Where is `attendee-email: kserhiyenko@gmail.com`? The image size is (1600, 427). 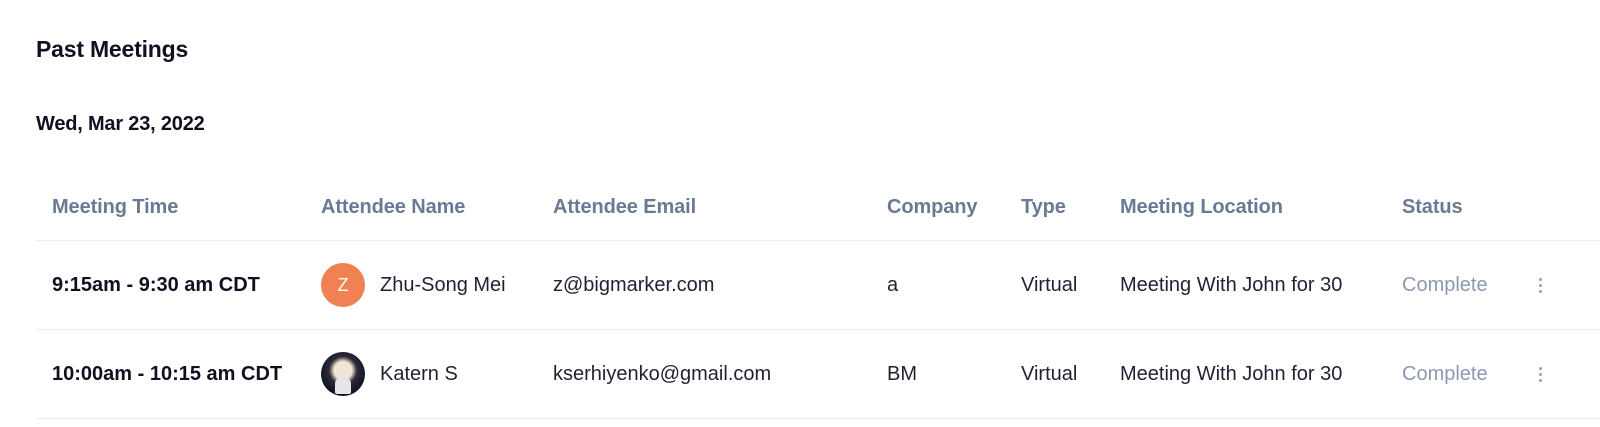
attendee-email: kserhiyenko@gmail.com is located at coordinates (662, 373).